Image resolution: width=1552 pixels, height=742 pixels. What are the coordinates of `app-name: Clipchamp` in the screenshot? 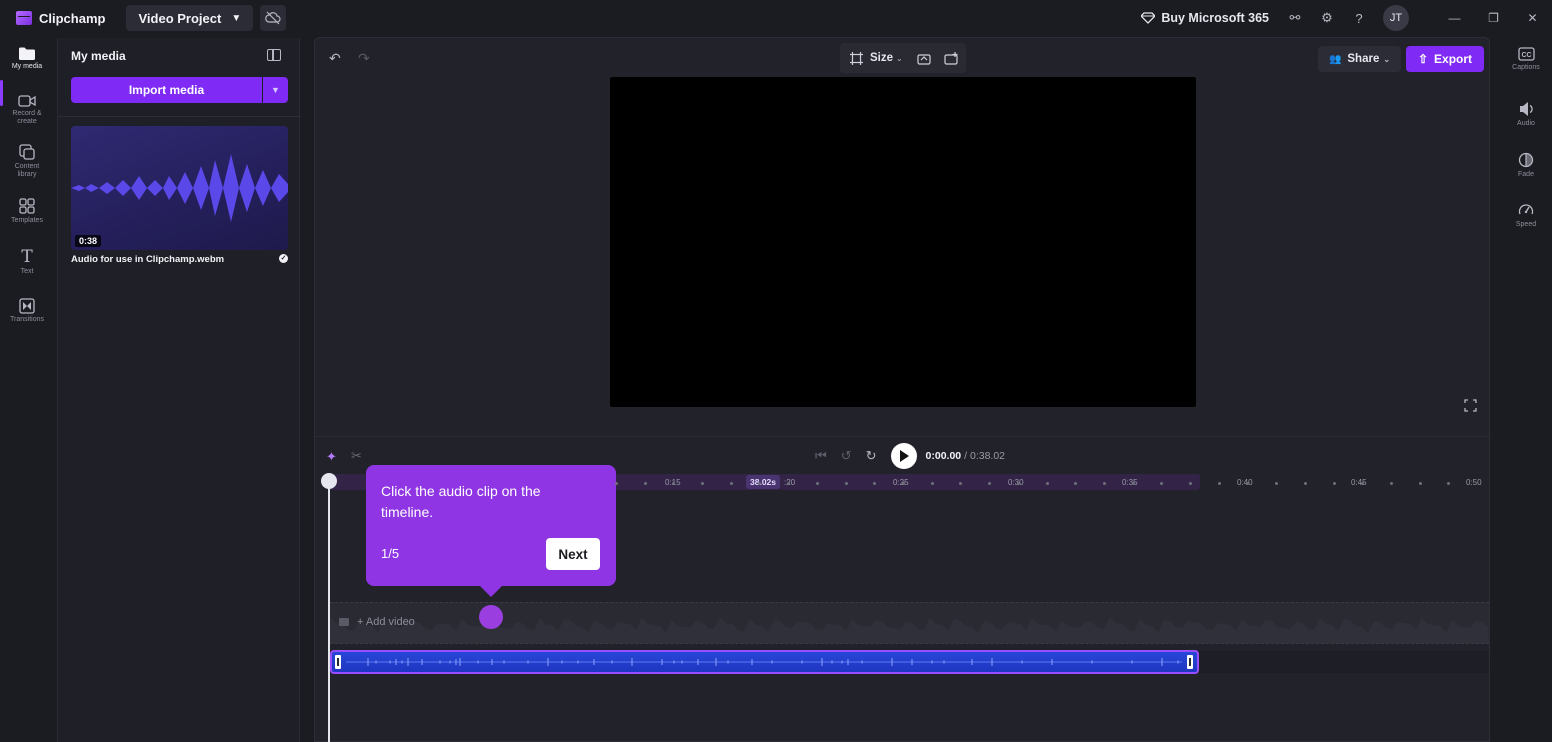 It's located at (72, 18).